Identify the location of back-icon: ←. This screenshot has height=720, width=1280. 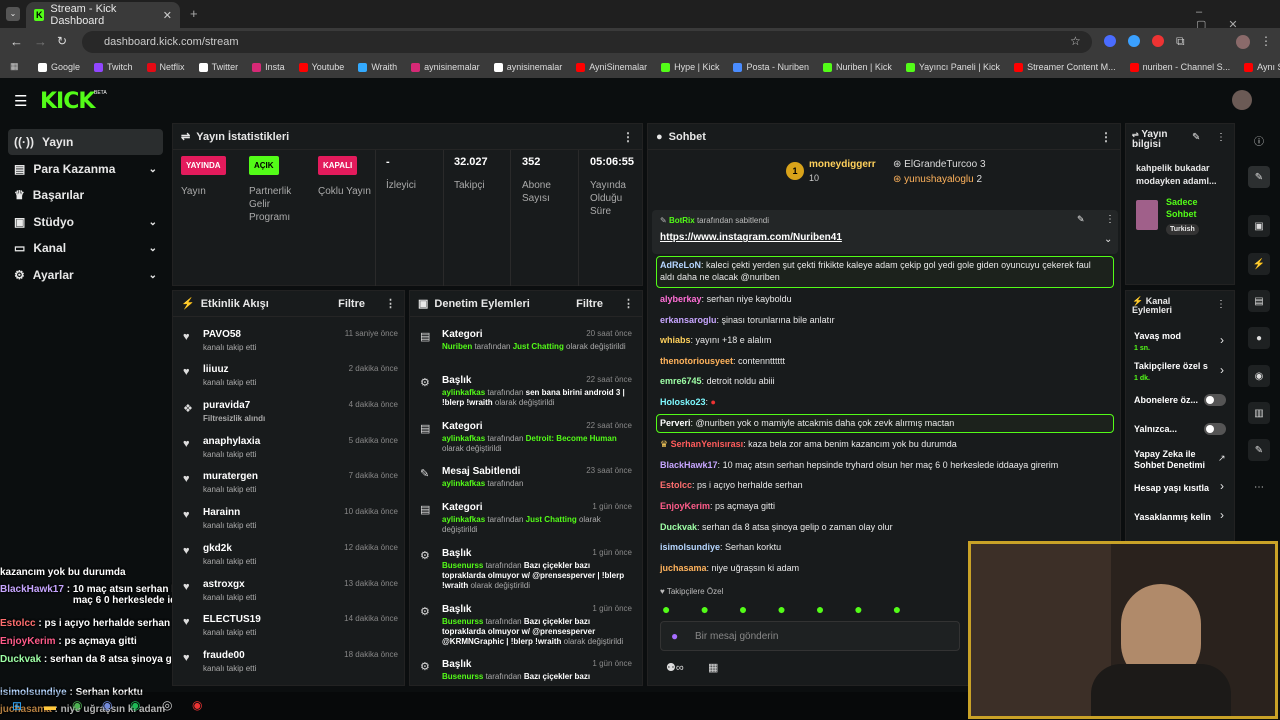
(16, 41).